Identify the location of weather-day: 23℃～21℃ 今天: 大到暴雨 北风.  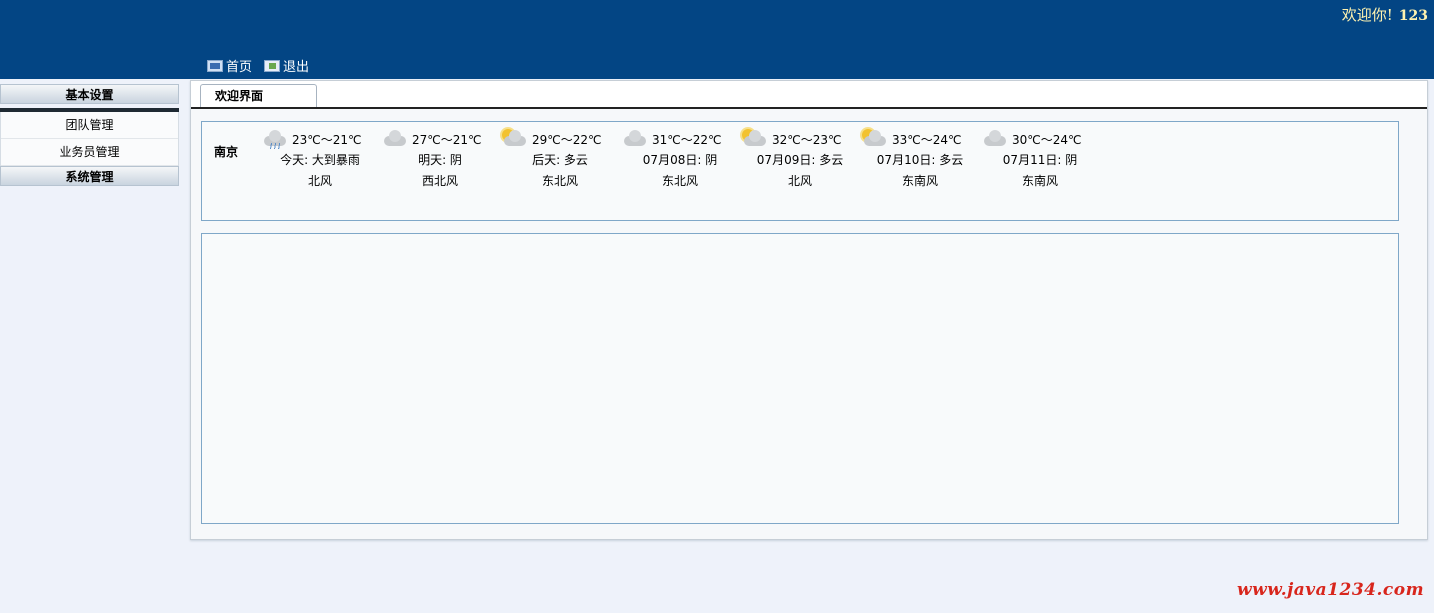
(320, 160).